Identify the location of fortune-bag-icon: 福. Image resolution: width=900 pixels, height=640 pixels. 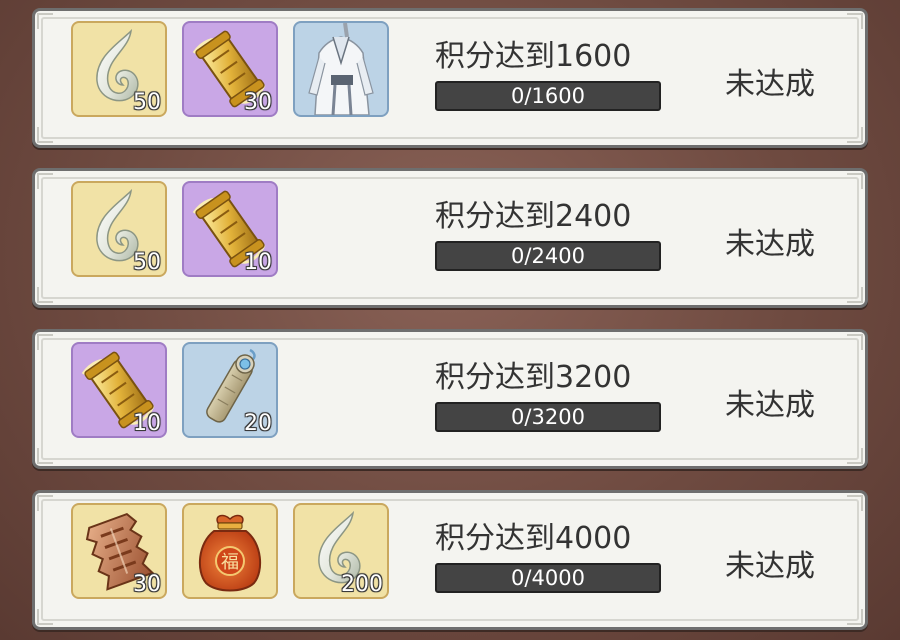
(230, 553).